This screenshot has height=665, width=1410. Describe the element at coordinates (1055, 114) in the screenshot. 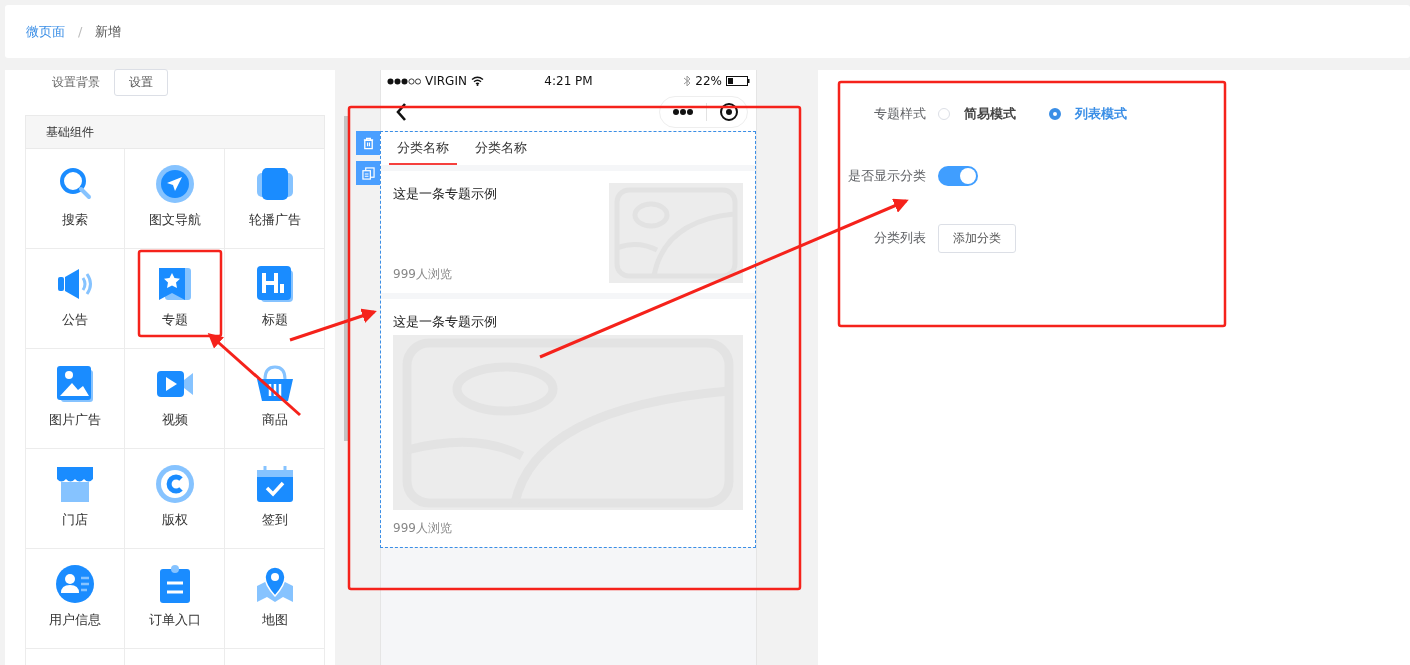

I see `radio-button` at that location.